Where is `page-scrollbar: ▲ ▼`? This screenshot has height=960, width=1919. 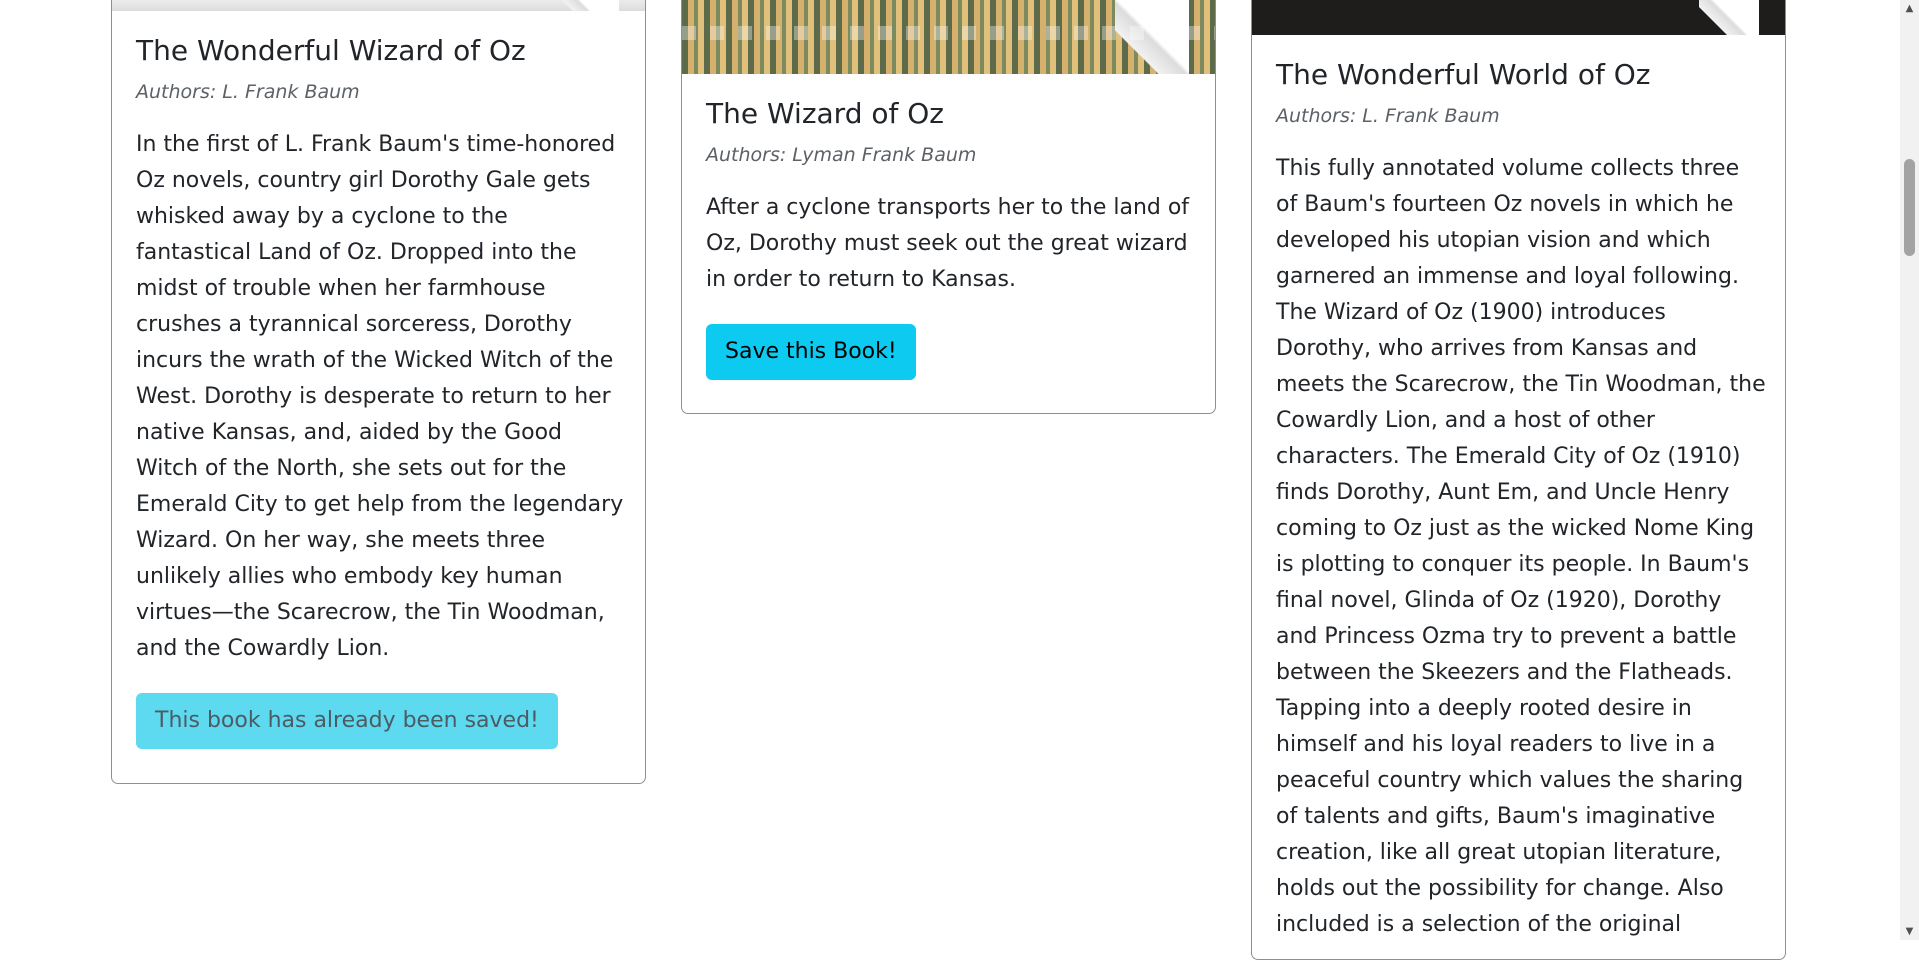 page-scrollbar: ▲ ▼ is located at coordinates (1909, 470).